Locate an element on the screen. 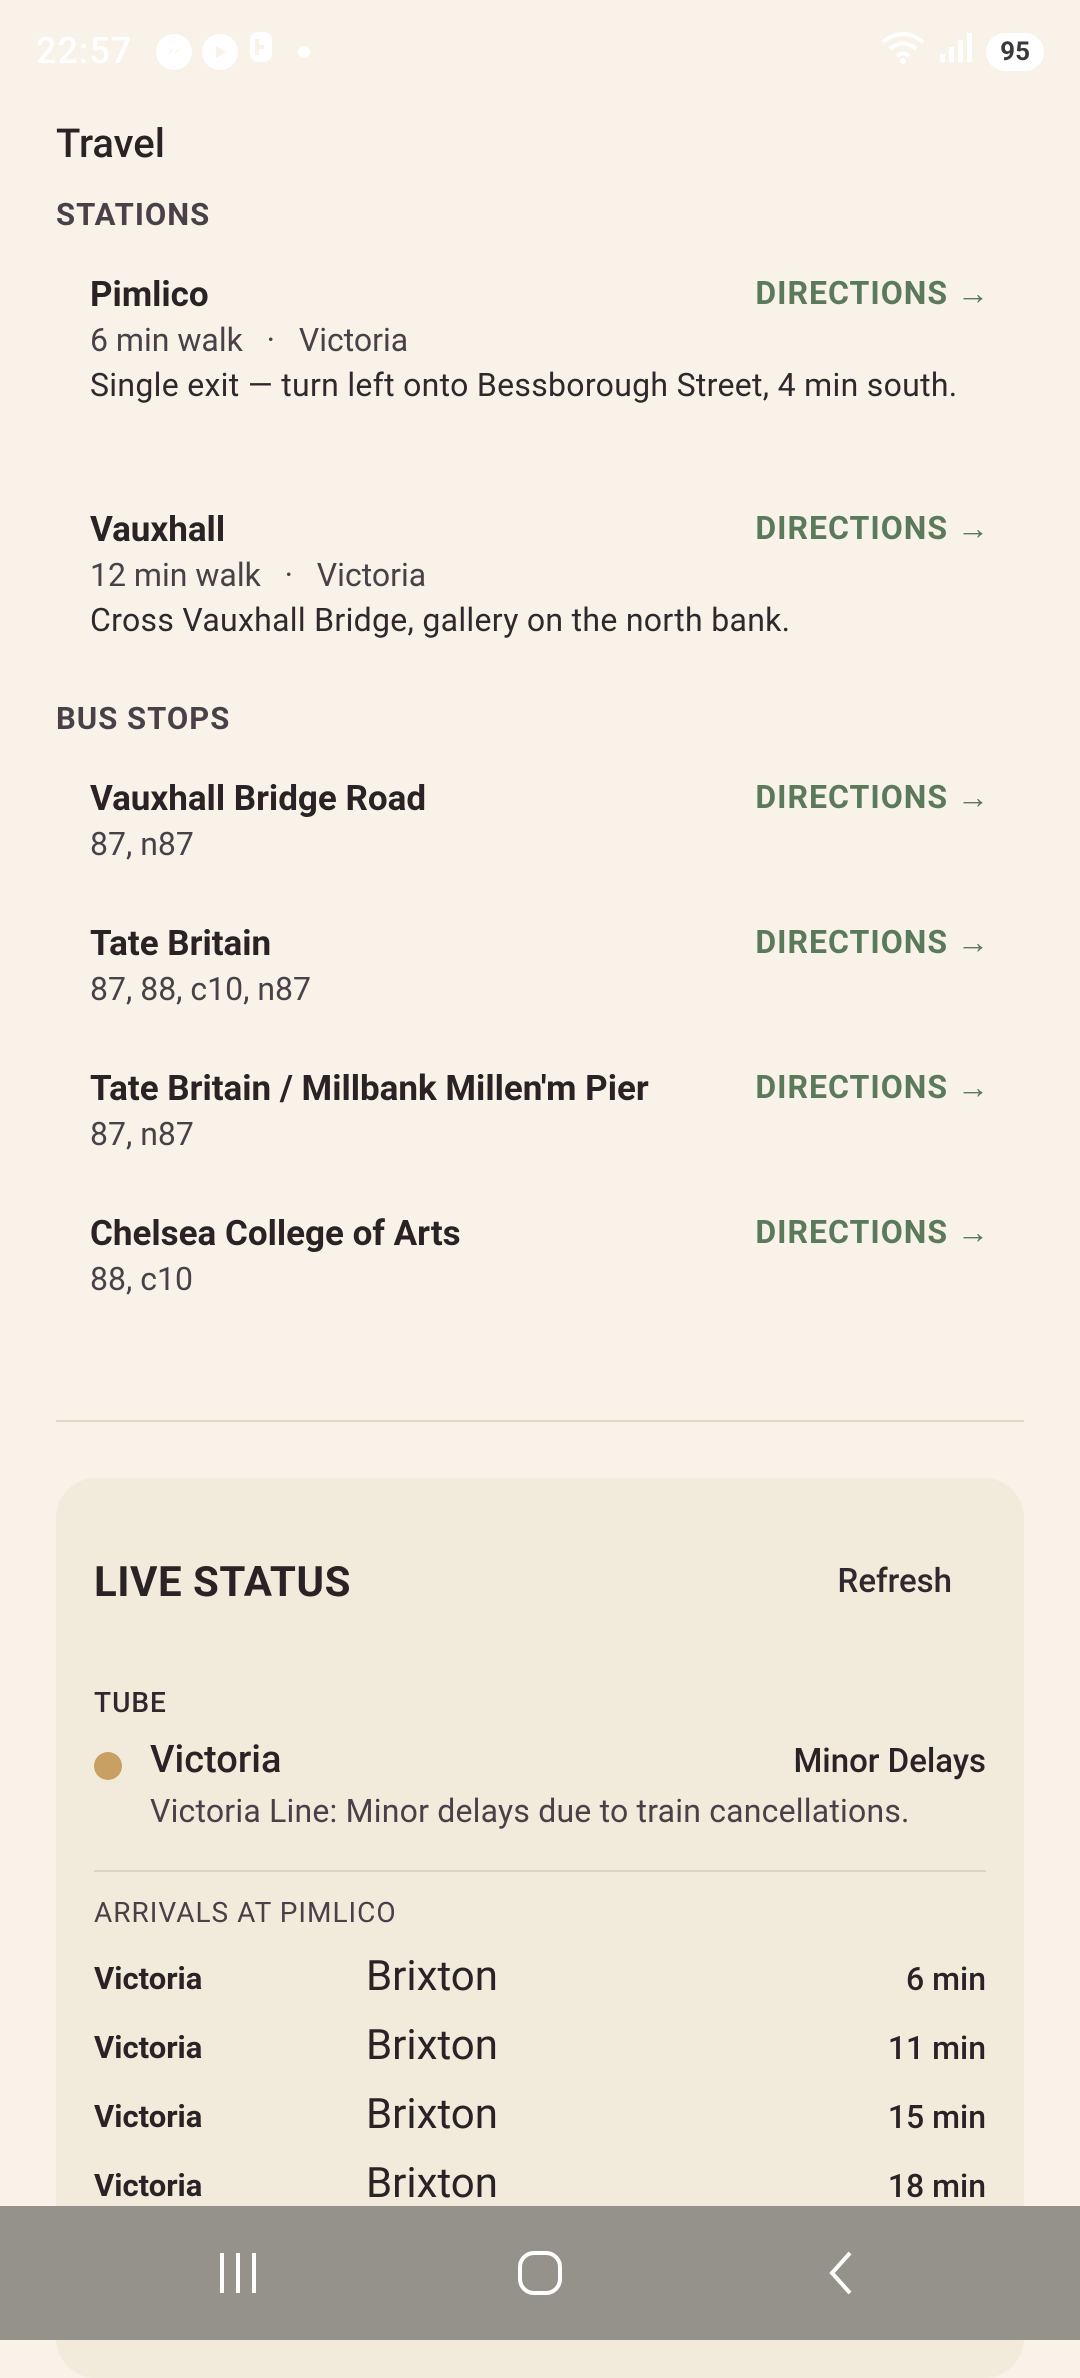 The height and width of the screenshot is (2378, 1080). recent-apps-button is located at coordinates (238, 2273).